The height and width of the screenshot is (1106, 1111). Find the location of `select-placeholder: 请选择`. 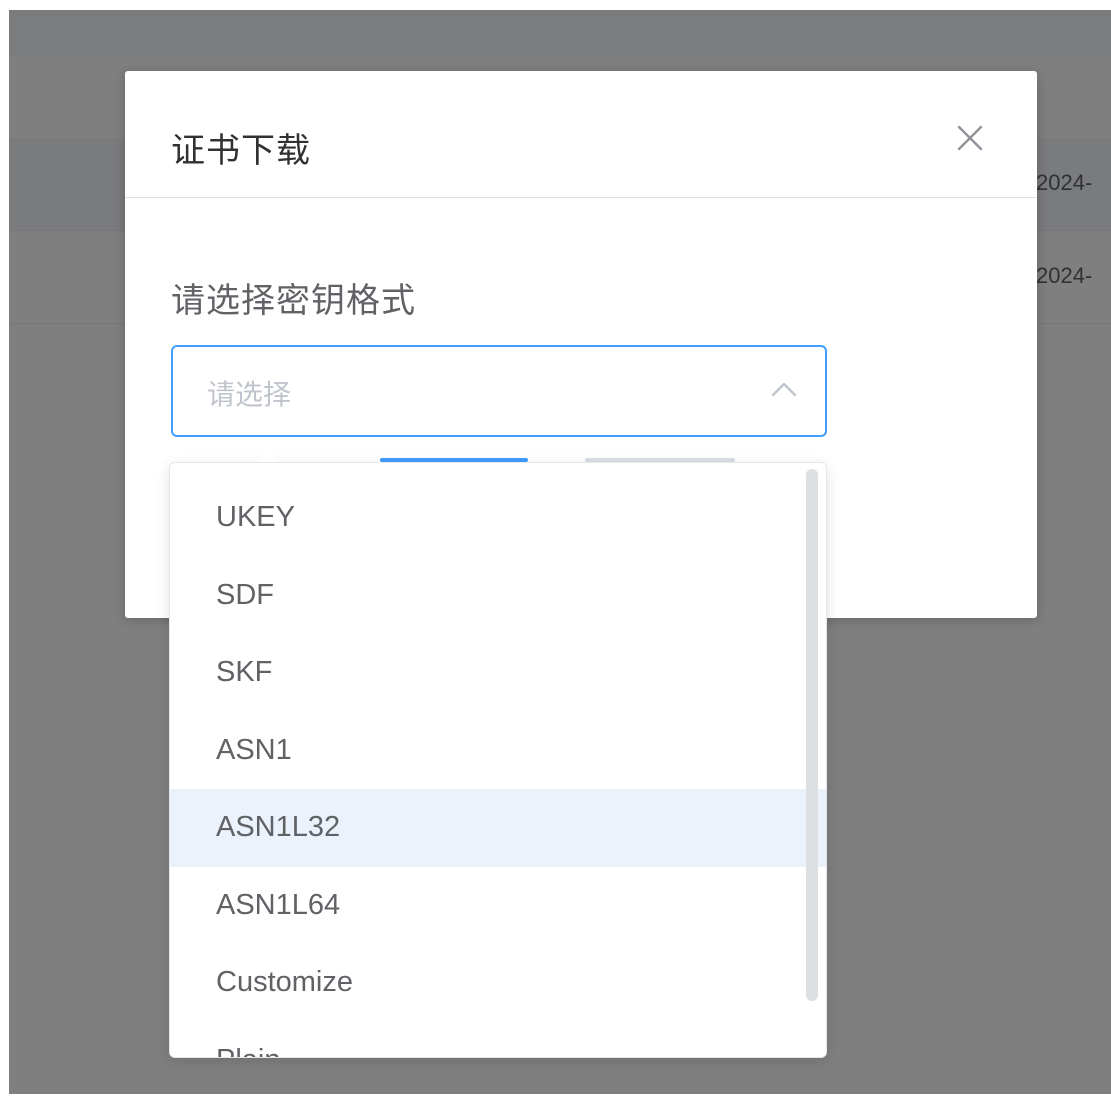

select-placeholder: 请选择 is located at coordinates (249, 394).